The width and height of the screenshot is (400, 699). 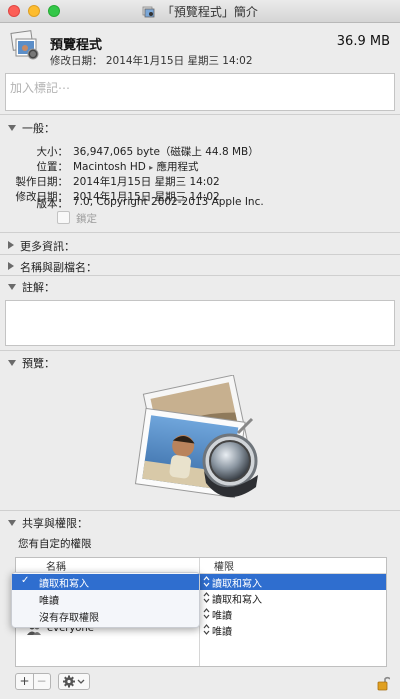 What do you see at coordinates (209, 12) in the screenshot?
I see `window-title: 「預覽程式」簡介` at bounding box center [209, 12].